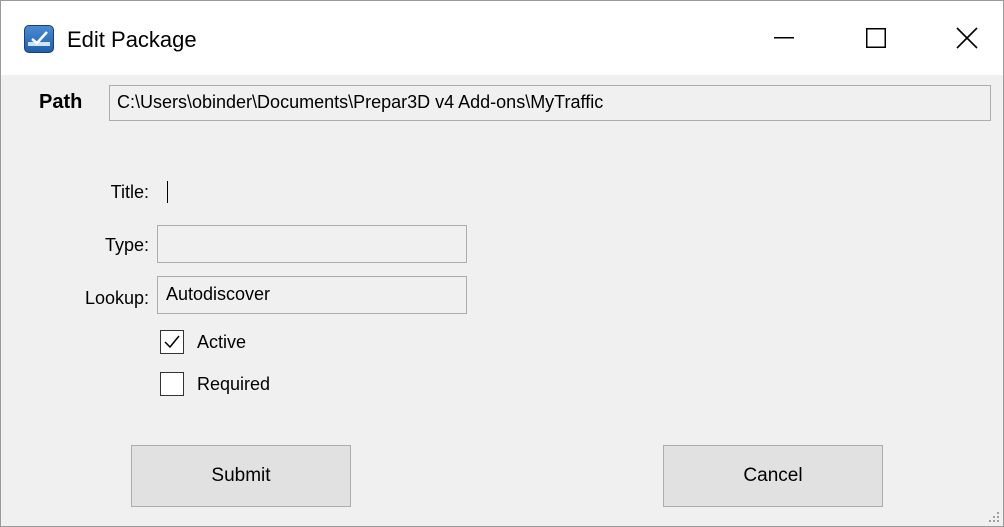  Describe the element at coordinates (502, 38) in the screenshot. I see `title-bar: Edit Package` at that location.